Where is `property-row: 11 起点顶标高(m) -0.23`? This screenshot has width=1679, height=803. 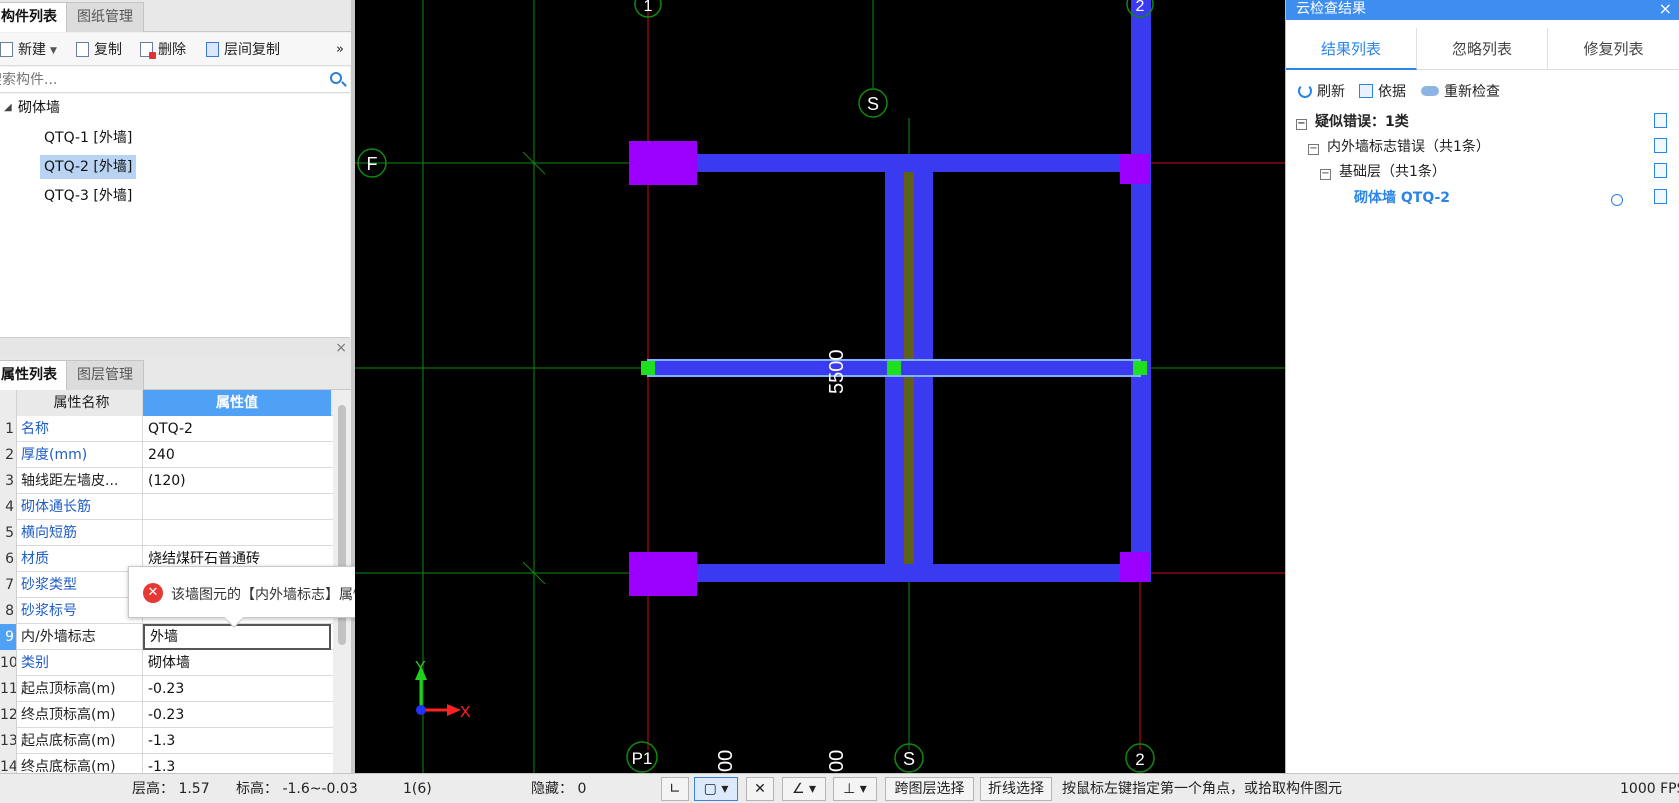
property-row: 11 起点顶标高(m) -0.23 is located at coordinates (166, 689).